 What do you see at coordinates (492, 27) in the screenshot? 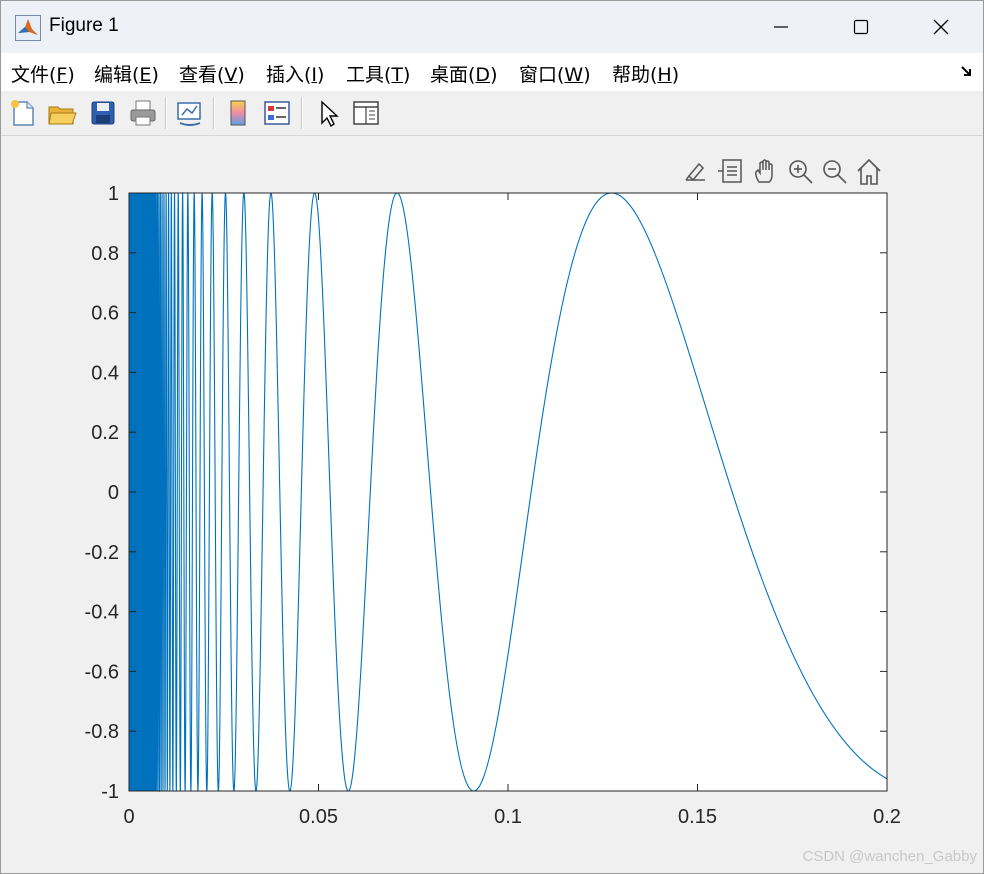
I see `title-bar: Figure 1` at bounding box center [492, 27].